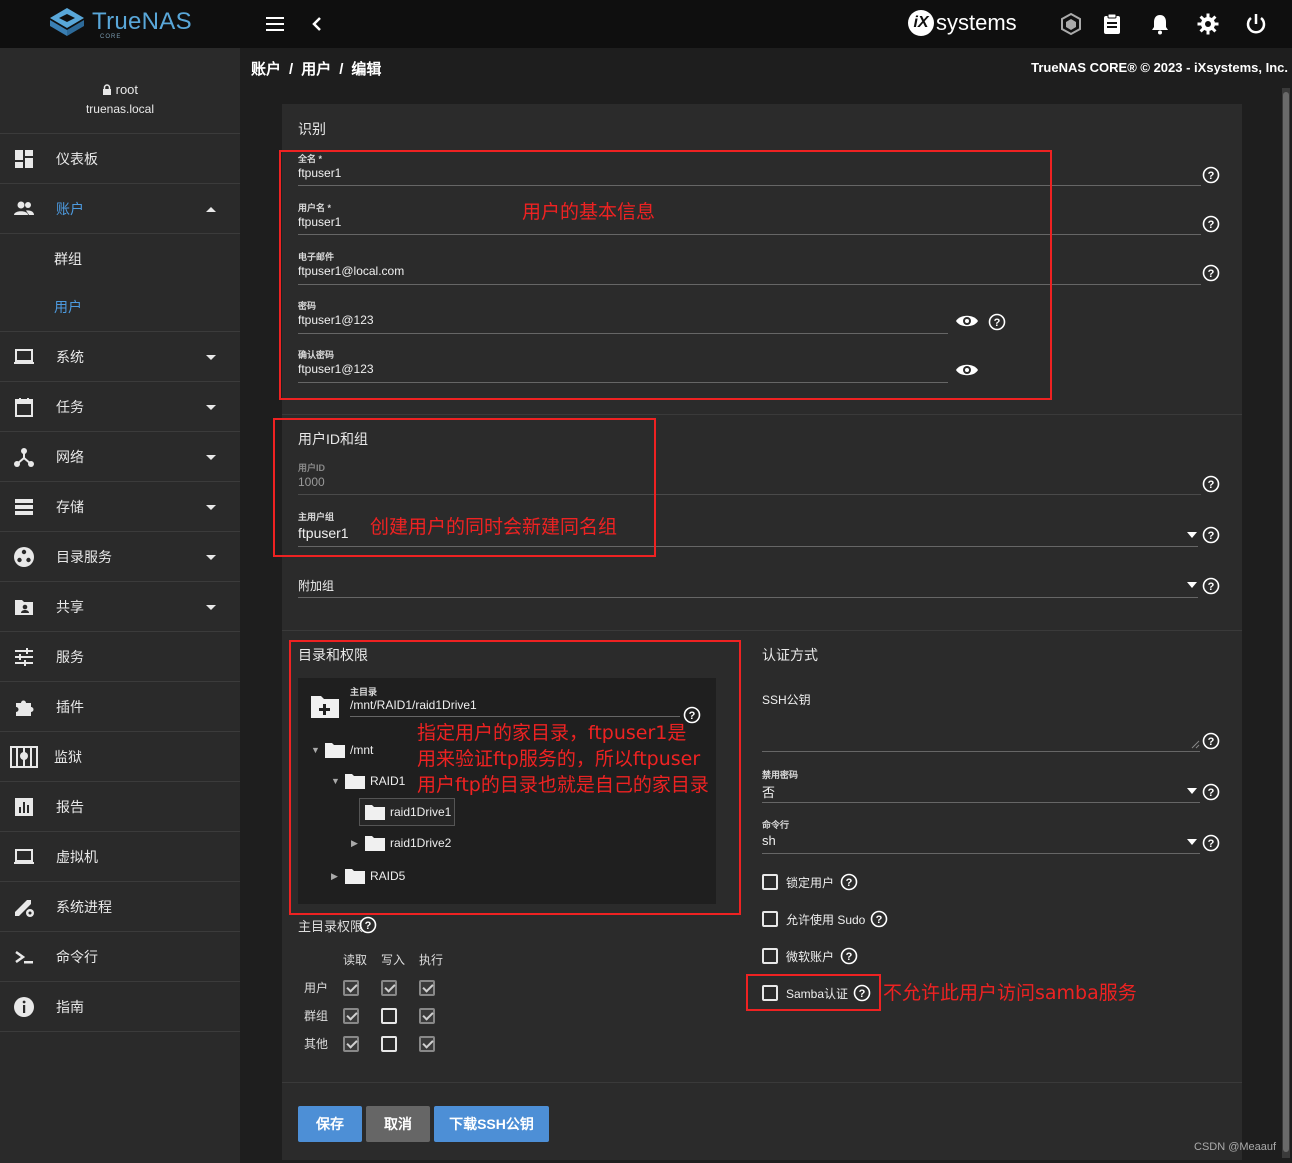  What do you see at coordinates (427, 1044) in the screenshot?
I see `perm-other-exec-checkbox` at bounding box center [427, 1044].